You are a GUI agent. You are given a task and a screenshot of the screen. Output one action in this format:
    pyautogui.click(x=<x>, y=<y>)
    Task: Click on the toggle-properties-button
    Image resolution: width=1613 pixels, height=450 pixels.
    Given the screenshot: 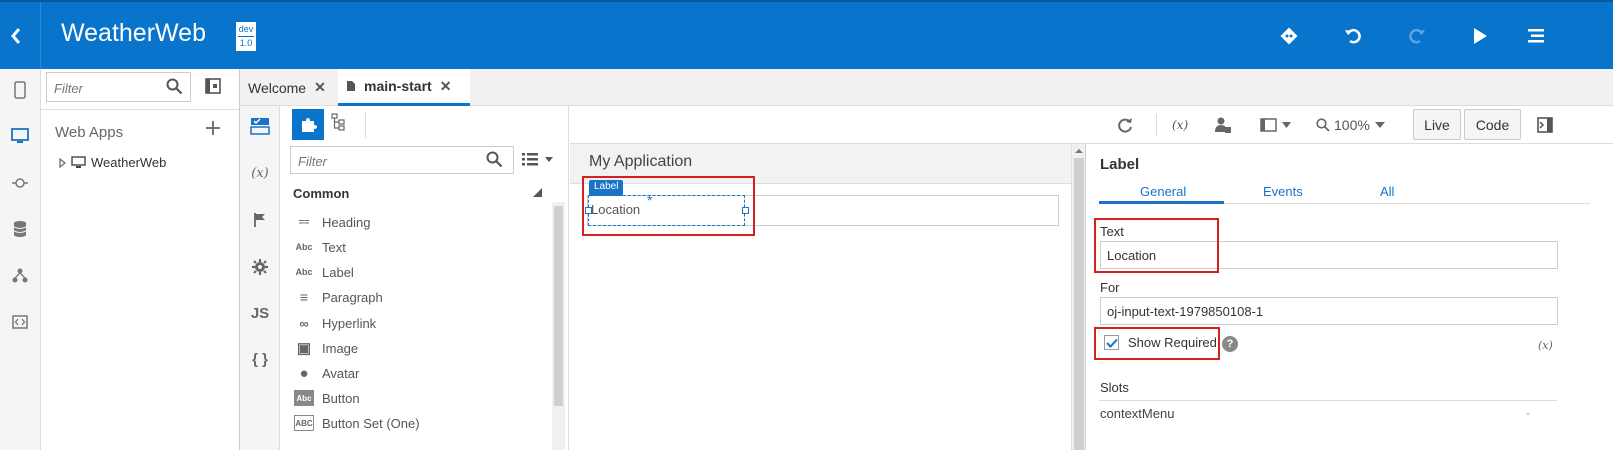 What is the action you would take?
    pyautogui.click(x=1545, y=125)
    